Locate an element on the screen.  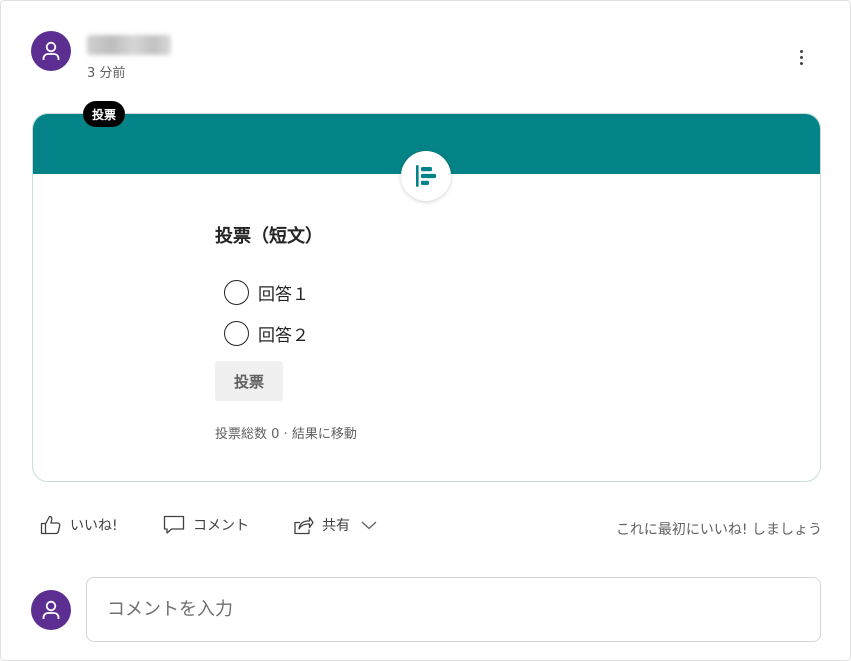
comment-icon is located at coordinates (174, 524).